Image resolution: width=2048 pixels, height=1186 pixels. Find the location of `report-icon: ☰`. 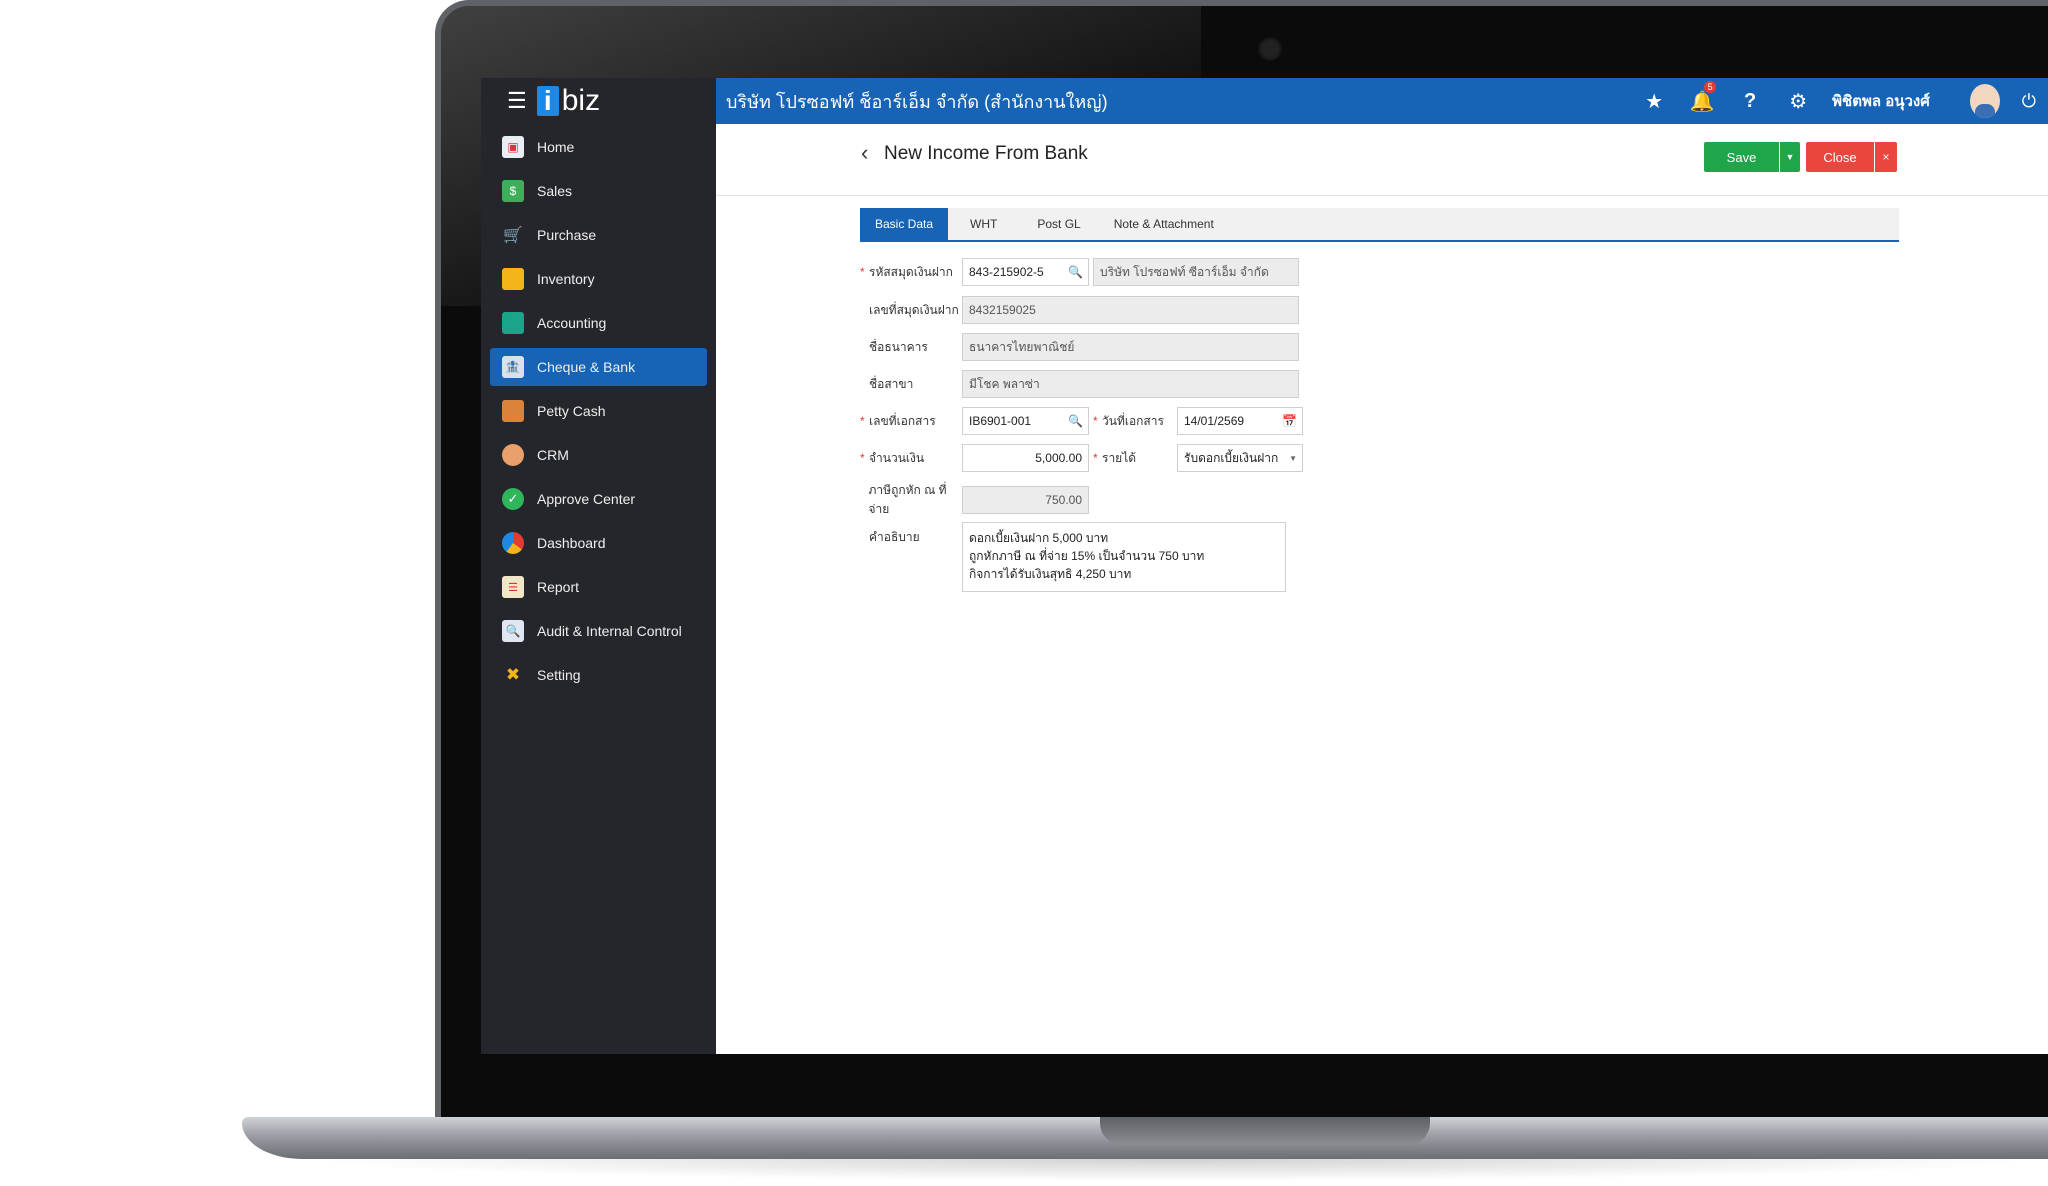

report-icon: ☰ is located at coordinates (513, 587).